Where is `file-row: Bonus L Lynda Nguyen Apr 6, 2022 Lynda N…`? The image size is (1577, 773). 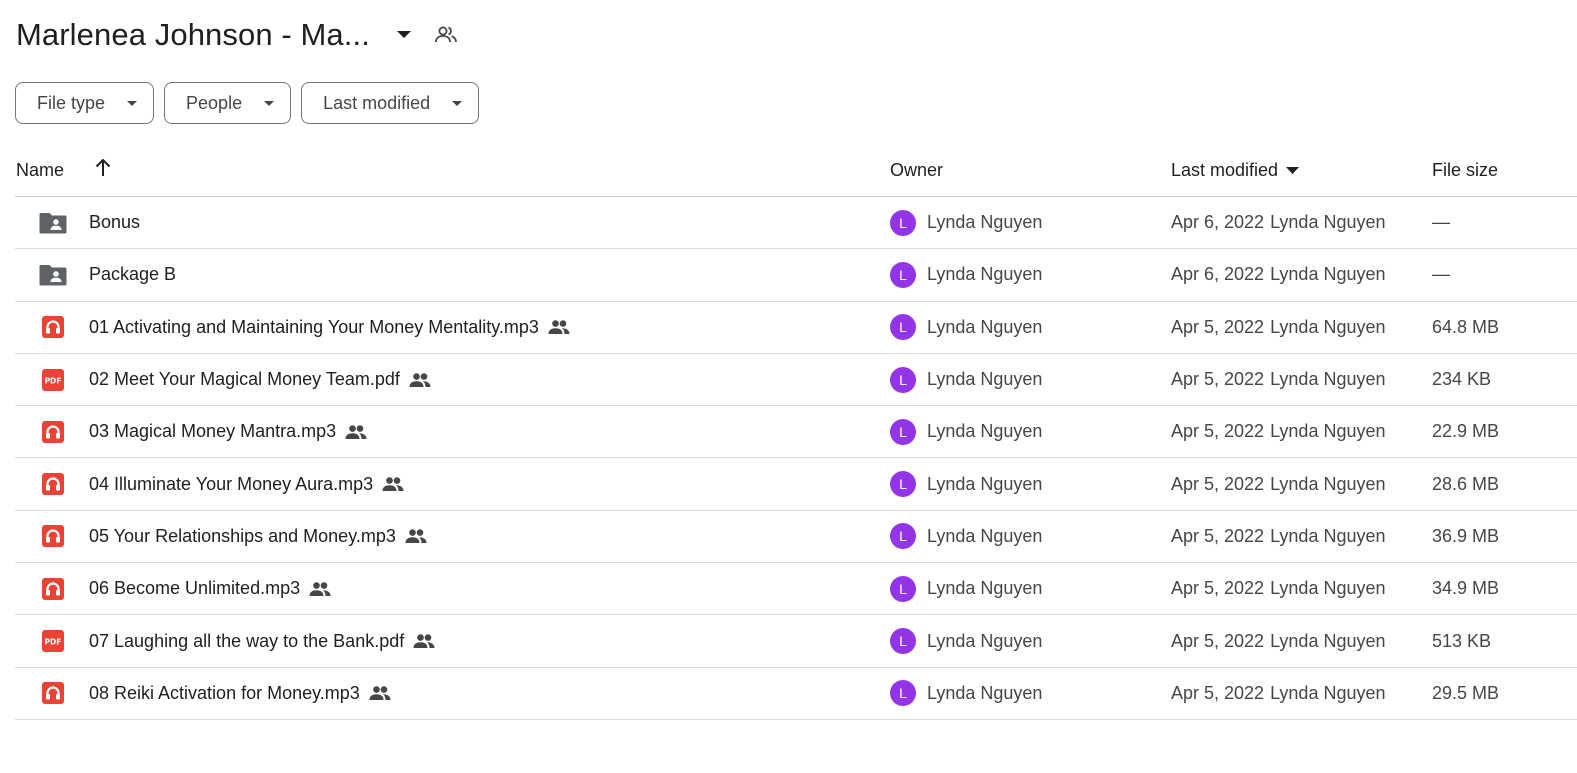
file-row: Bonus L Lynda Nguyen Apr 6, 2022 Lynda N… is located at coordinates (796, 223).